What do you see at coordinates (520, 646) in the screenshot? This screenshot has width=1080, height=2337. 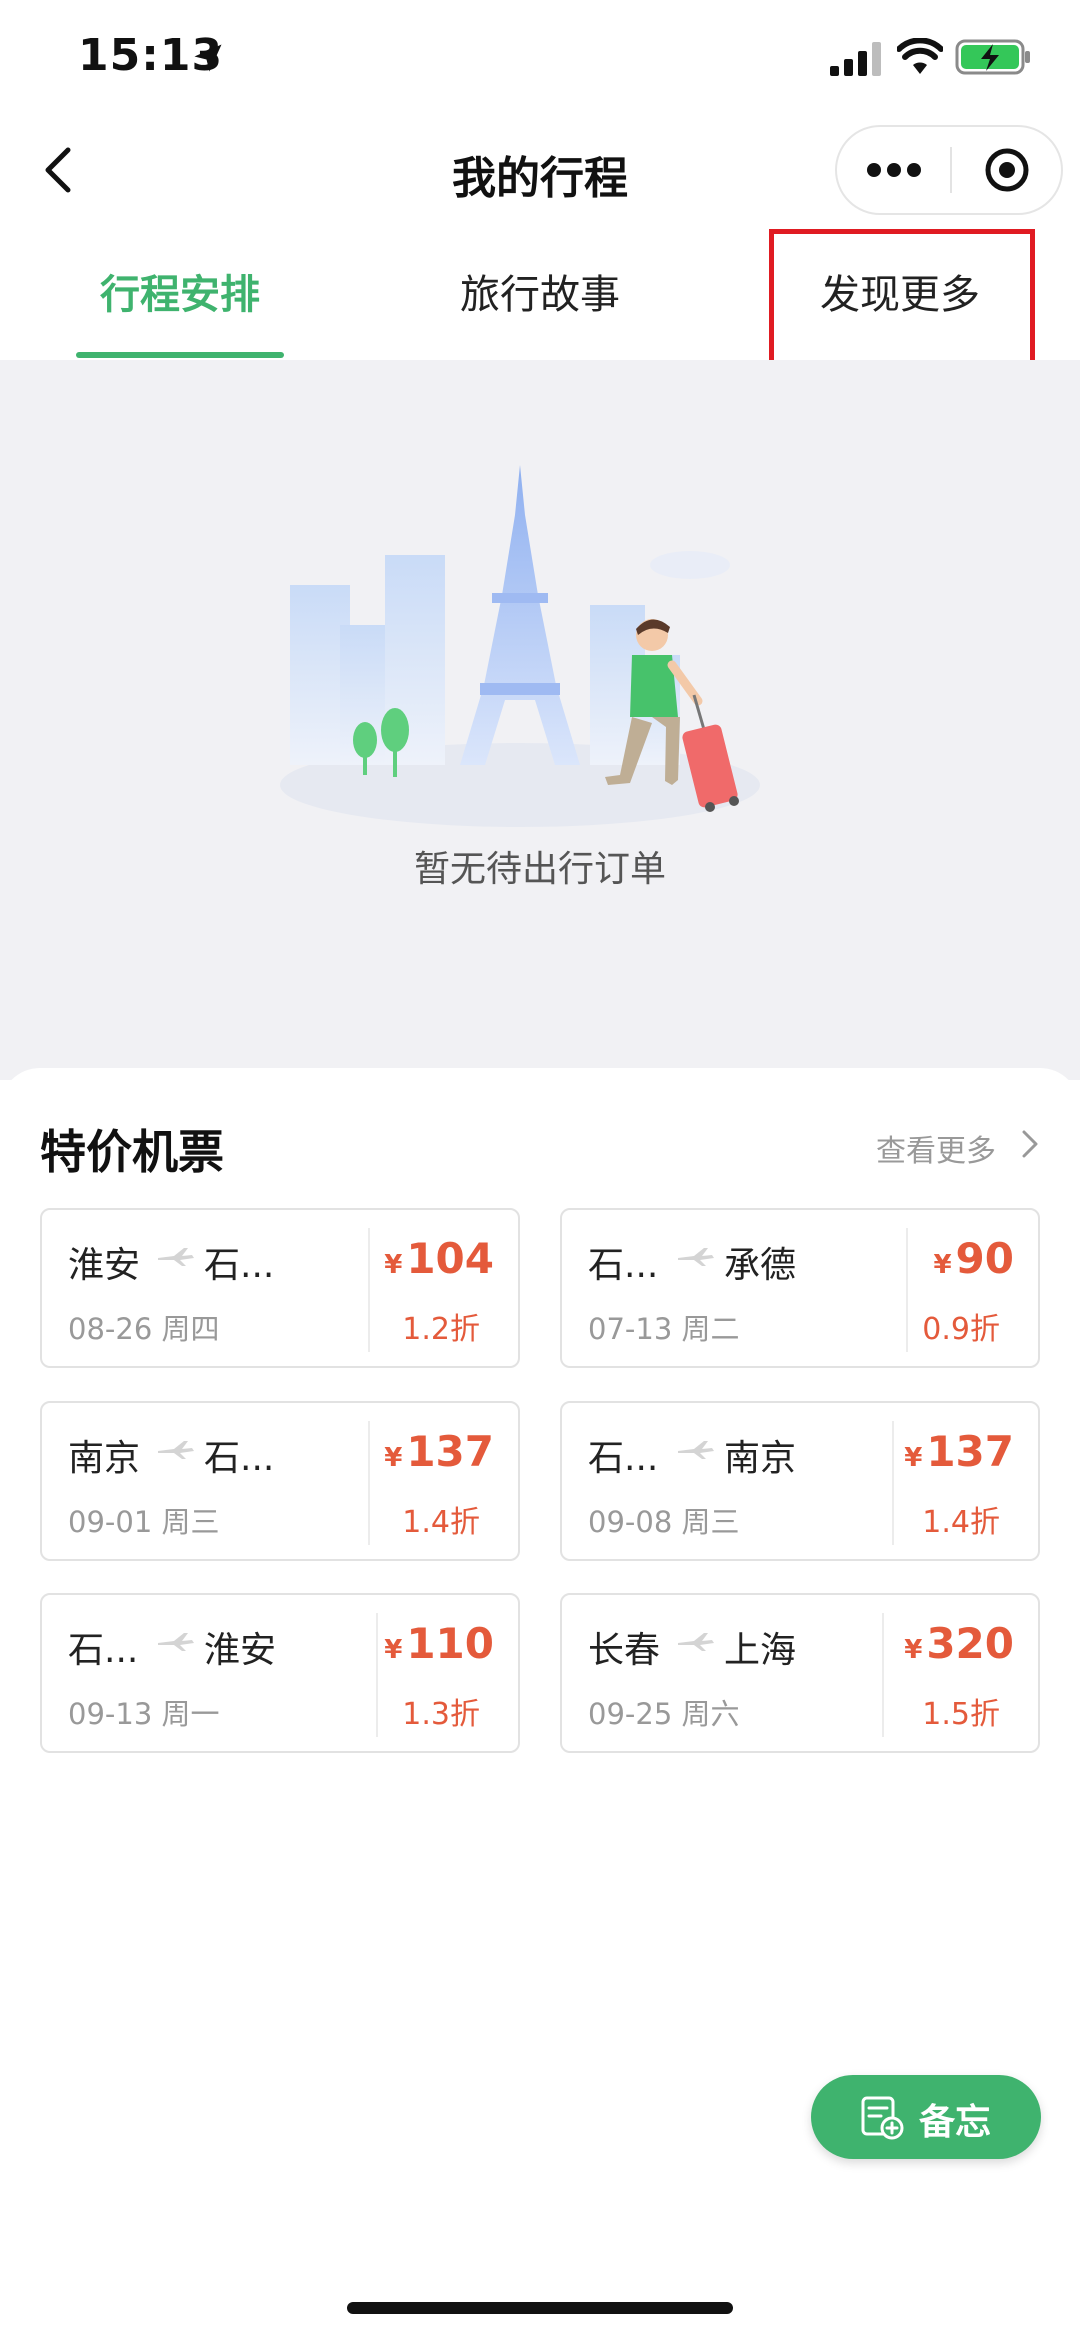 I see `travel-illustration` at bounding box center [520, 646].